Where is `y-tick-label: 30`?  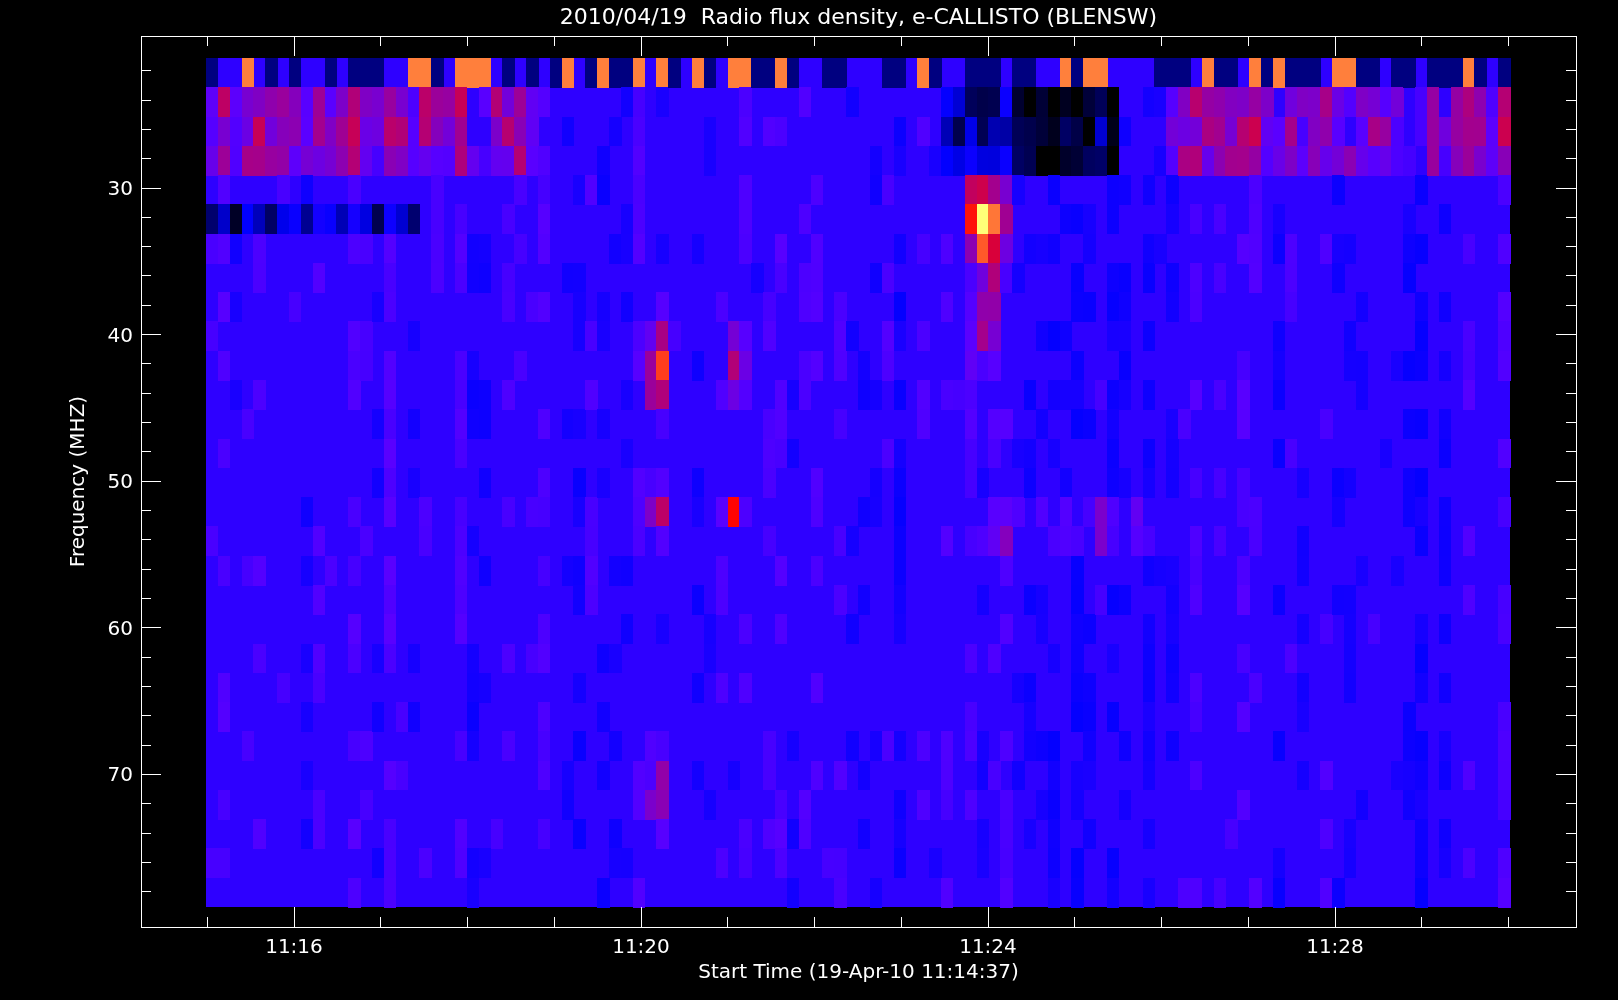 y-tick-label: 30 is located at coordinates (120, 188).